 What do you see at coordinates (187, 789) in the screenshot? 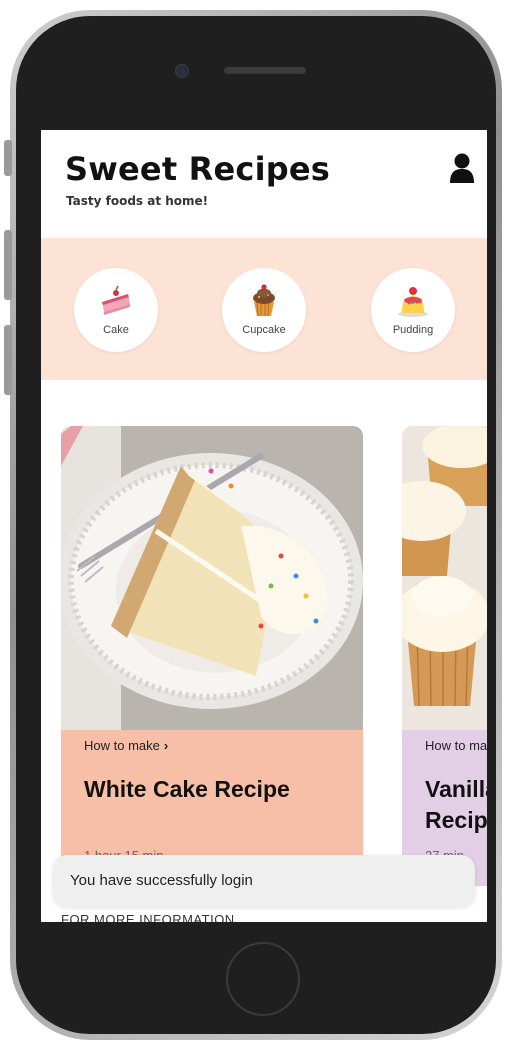
I see `recipe-title: White Cake Recipe` at bounding box center [187, 789].